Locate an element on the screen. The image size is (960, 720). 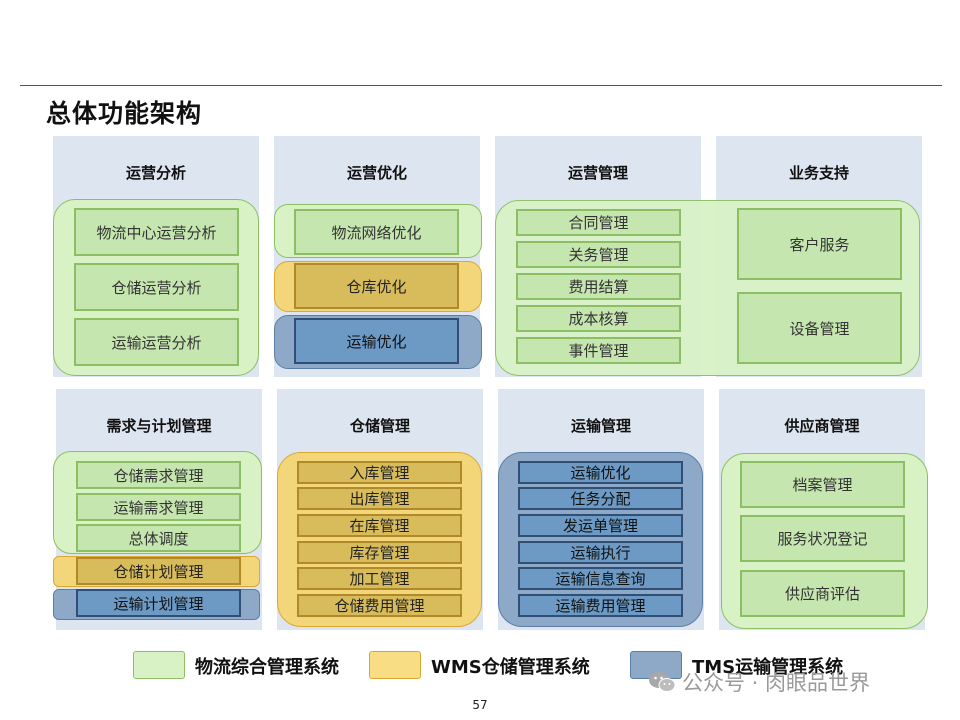
item-processing: 加工管理 is located at coordinates (379, 578).